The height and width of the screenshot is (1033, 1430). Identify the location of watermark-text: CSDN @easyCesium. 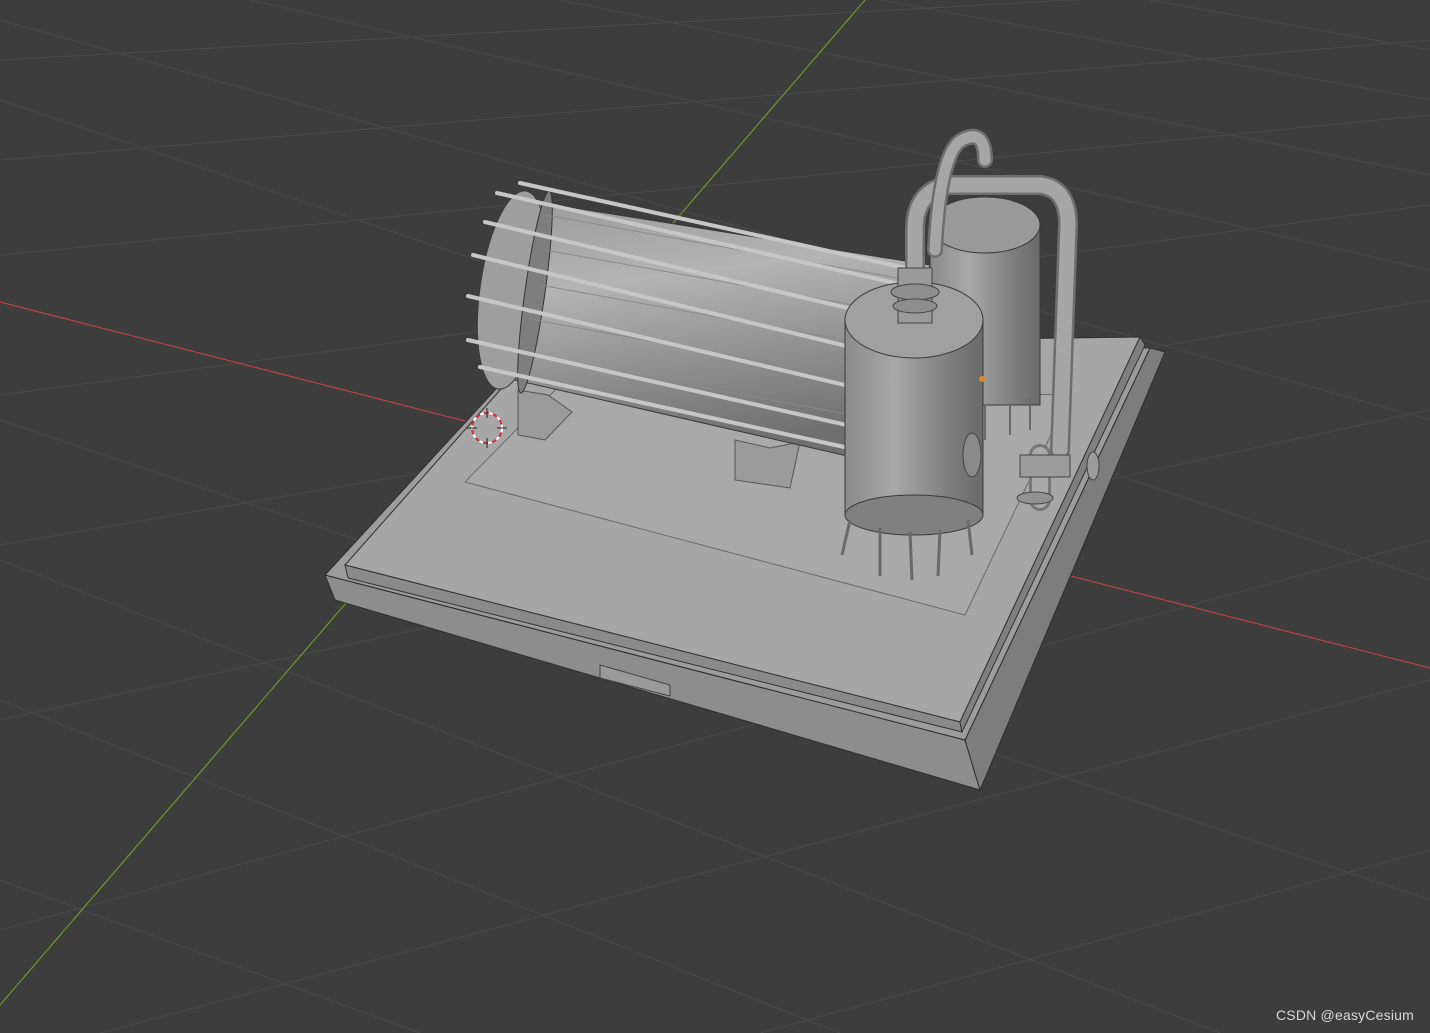
(1345, 1015).